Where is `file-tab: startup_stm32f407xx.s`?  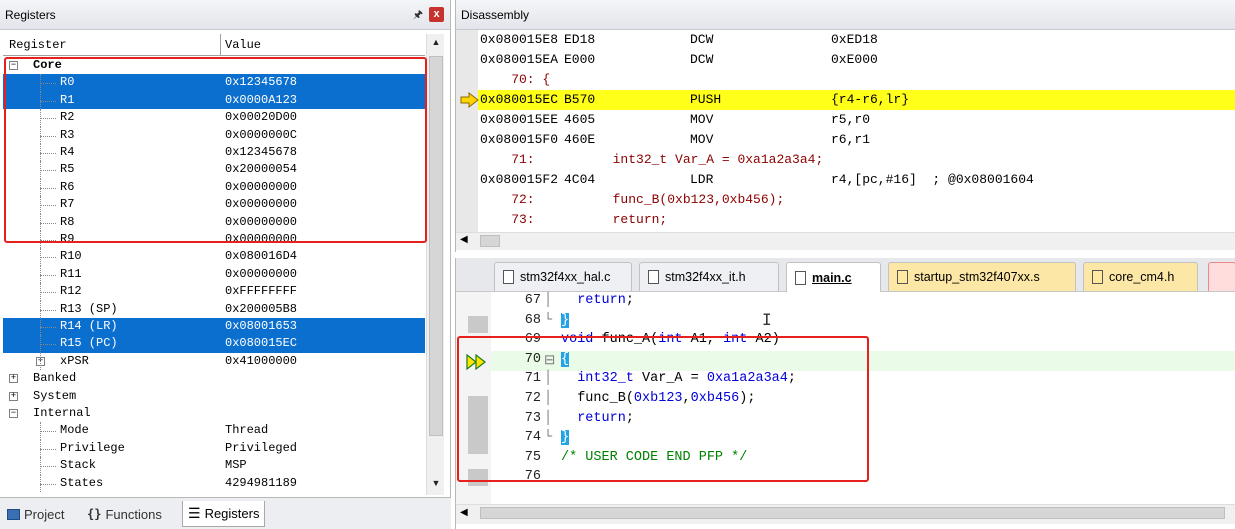
file-tab: startup_stm32f407xx.s is located at coordinates (982, 276).